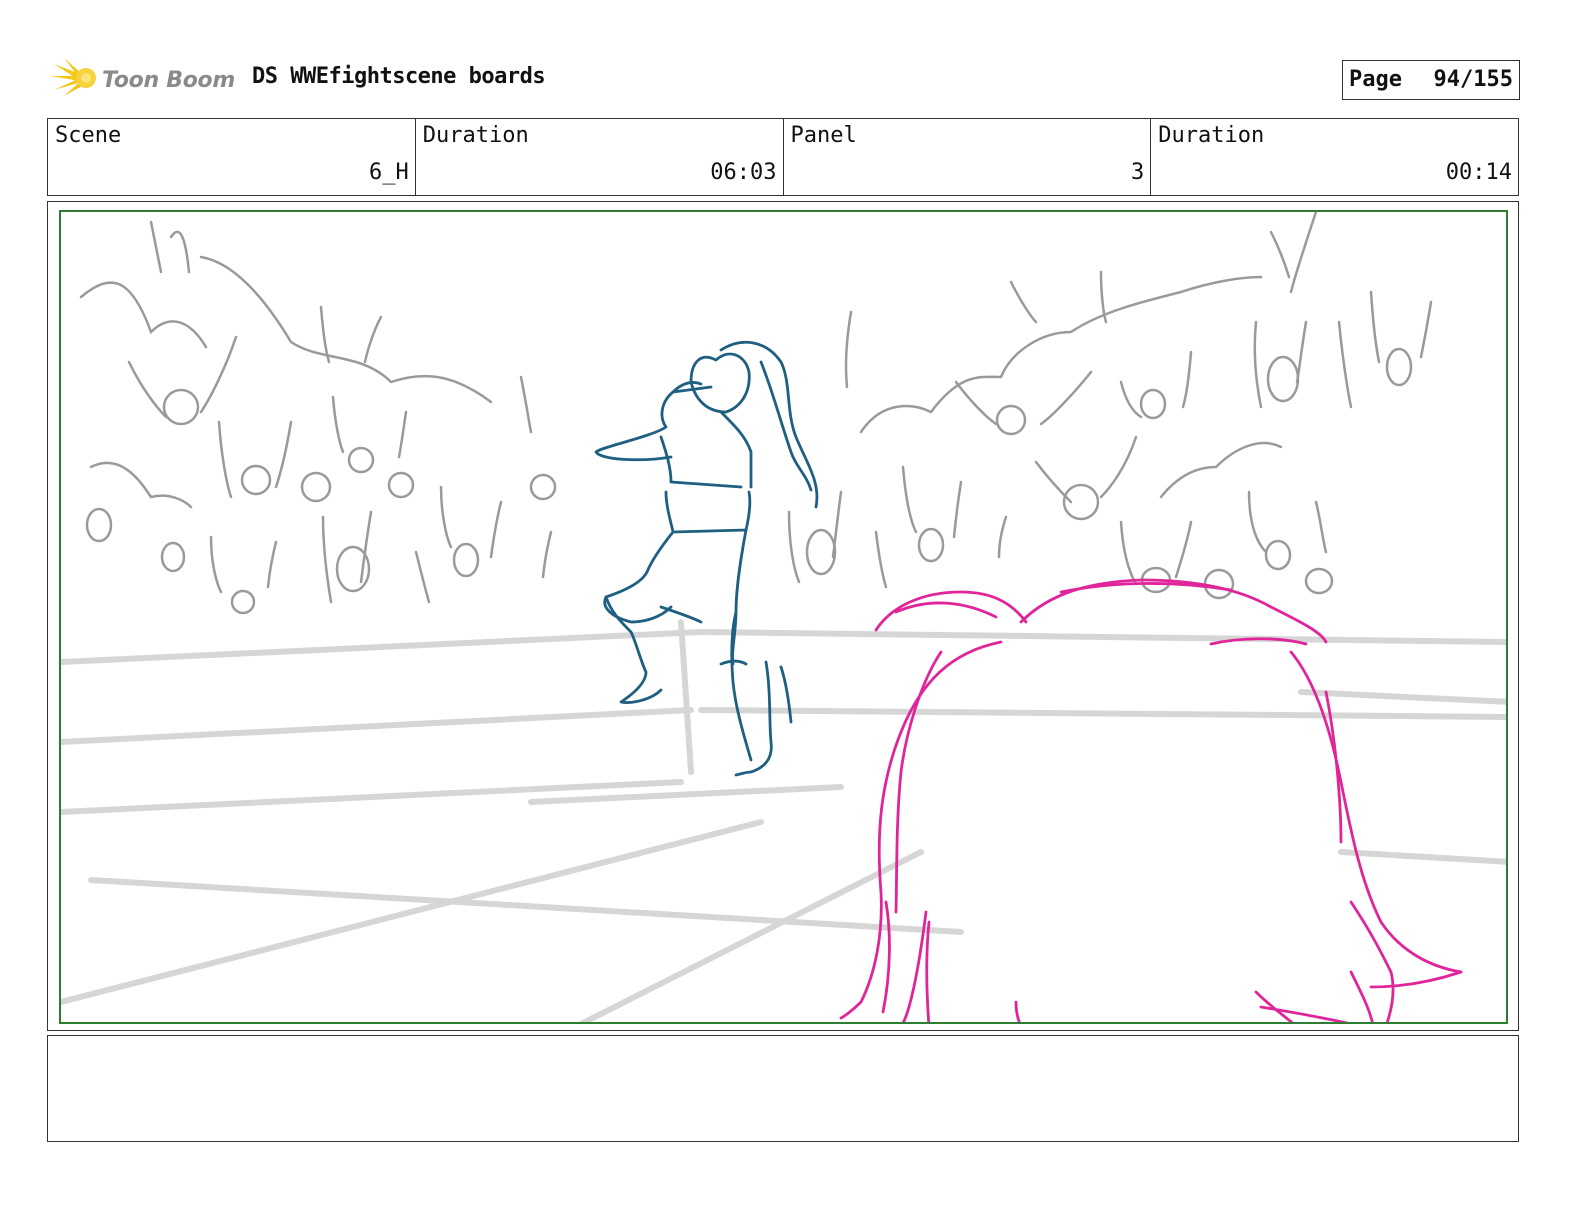 The image size is (1584, 1224). What do you see at coordinates (823, 135) in the screenshot?
I see `panel-label: Panel` at bounding box center [823, 135].